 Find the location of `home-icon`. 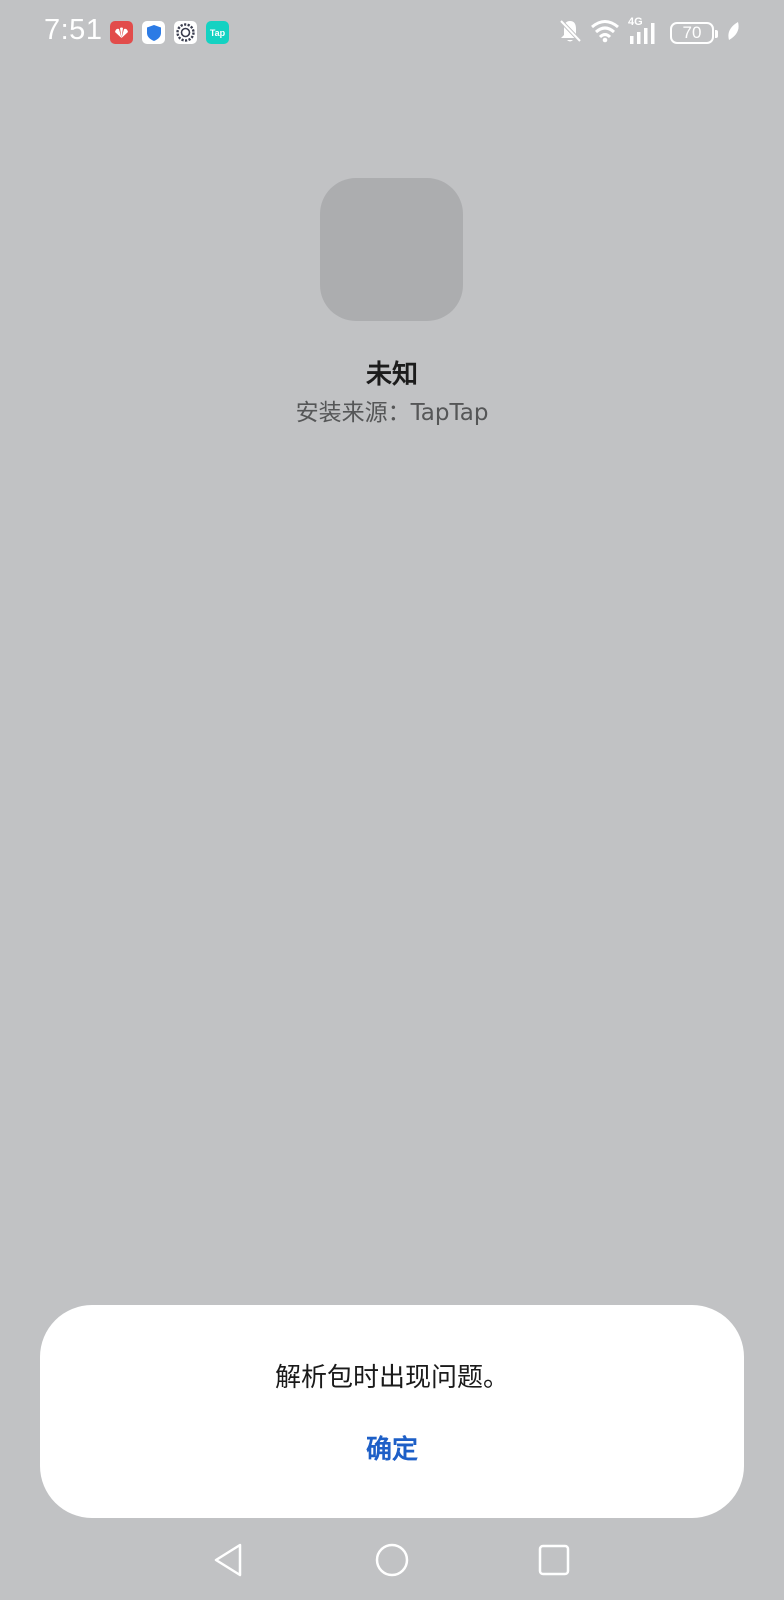

home-icon is located at coordinates (392, 1560).